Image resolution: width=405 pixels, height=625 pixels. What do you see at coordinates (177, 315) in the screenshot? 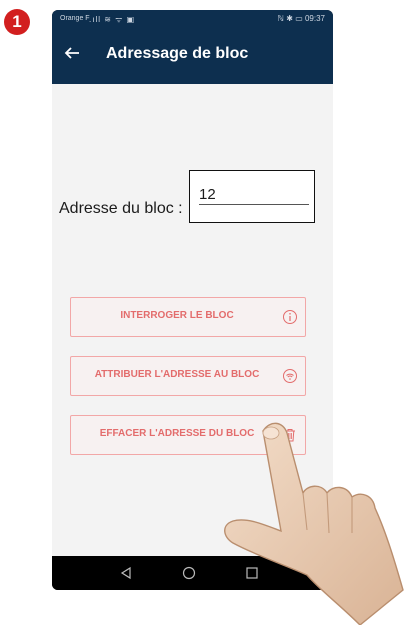
I see `query-block-label: INTERROGER LE BLOC` at bounding box center [177, 315].